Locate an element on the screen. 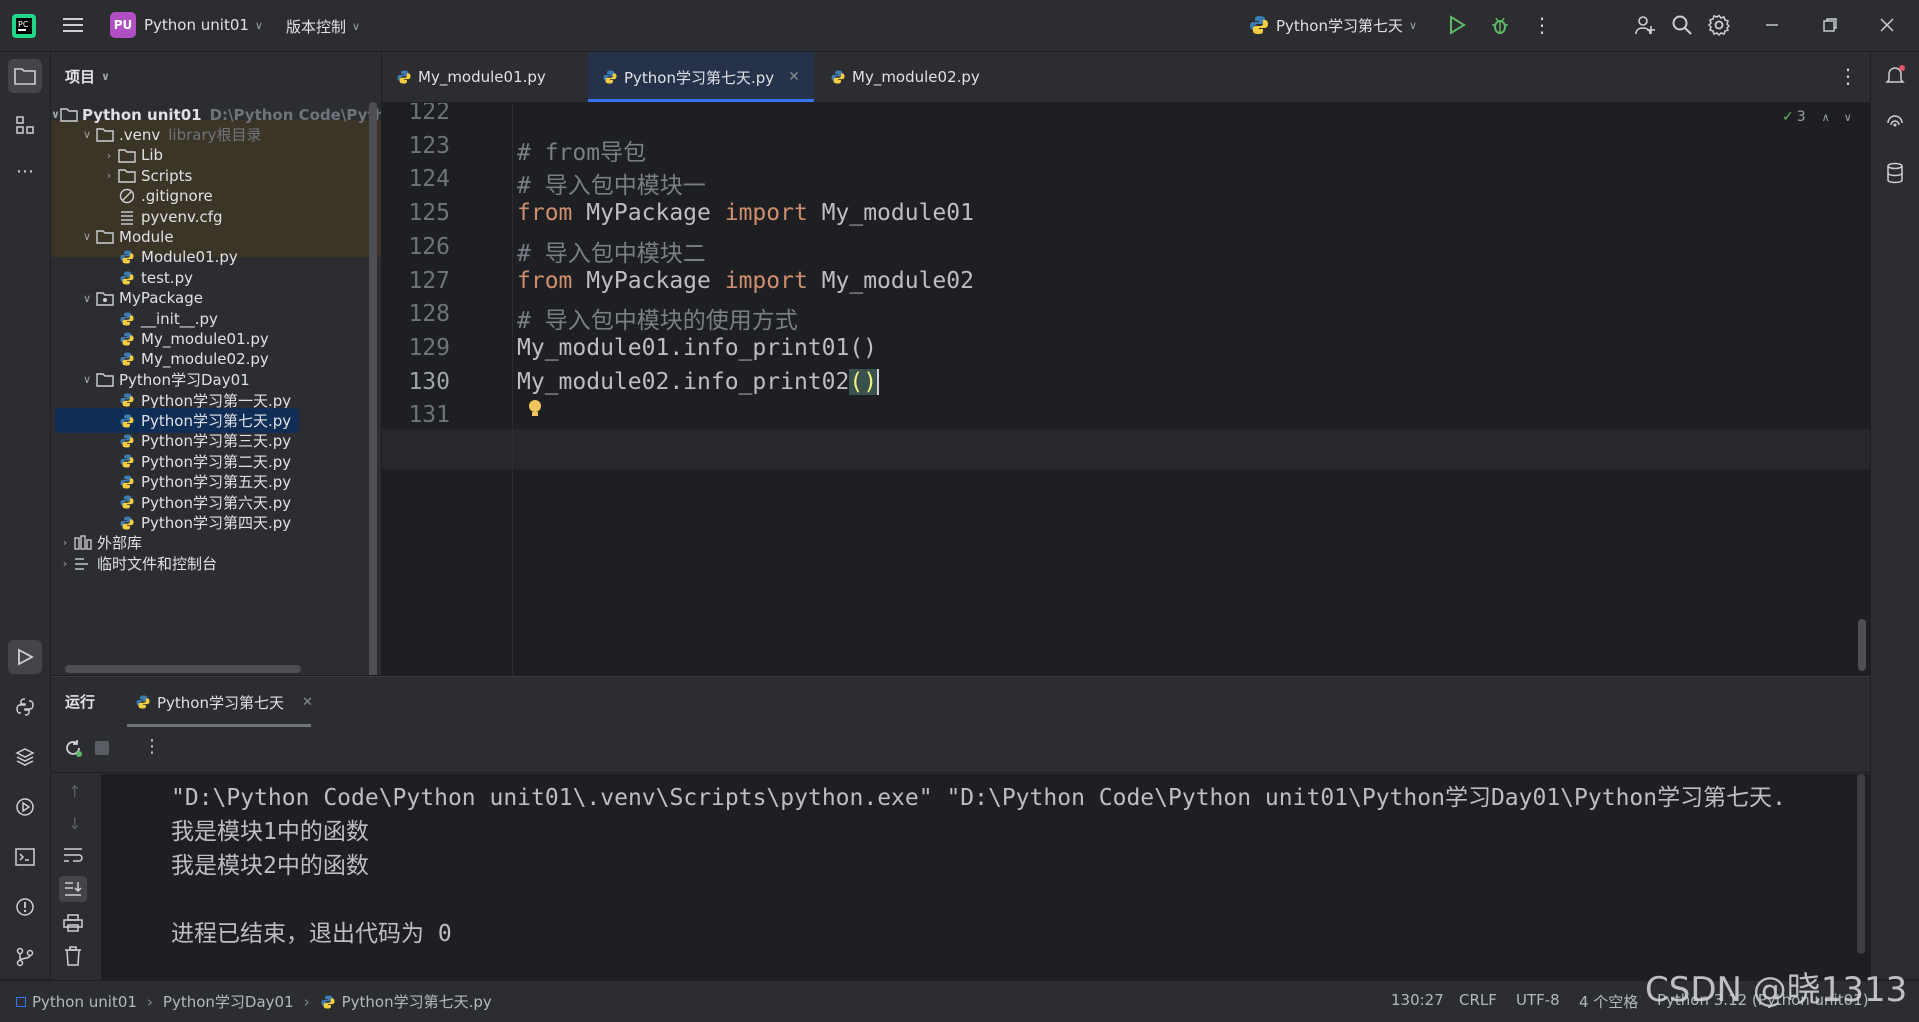 The height and width of the screenshot is (1022, 1919). tree-scrollbar is located at coordinates (373, 388).